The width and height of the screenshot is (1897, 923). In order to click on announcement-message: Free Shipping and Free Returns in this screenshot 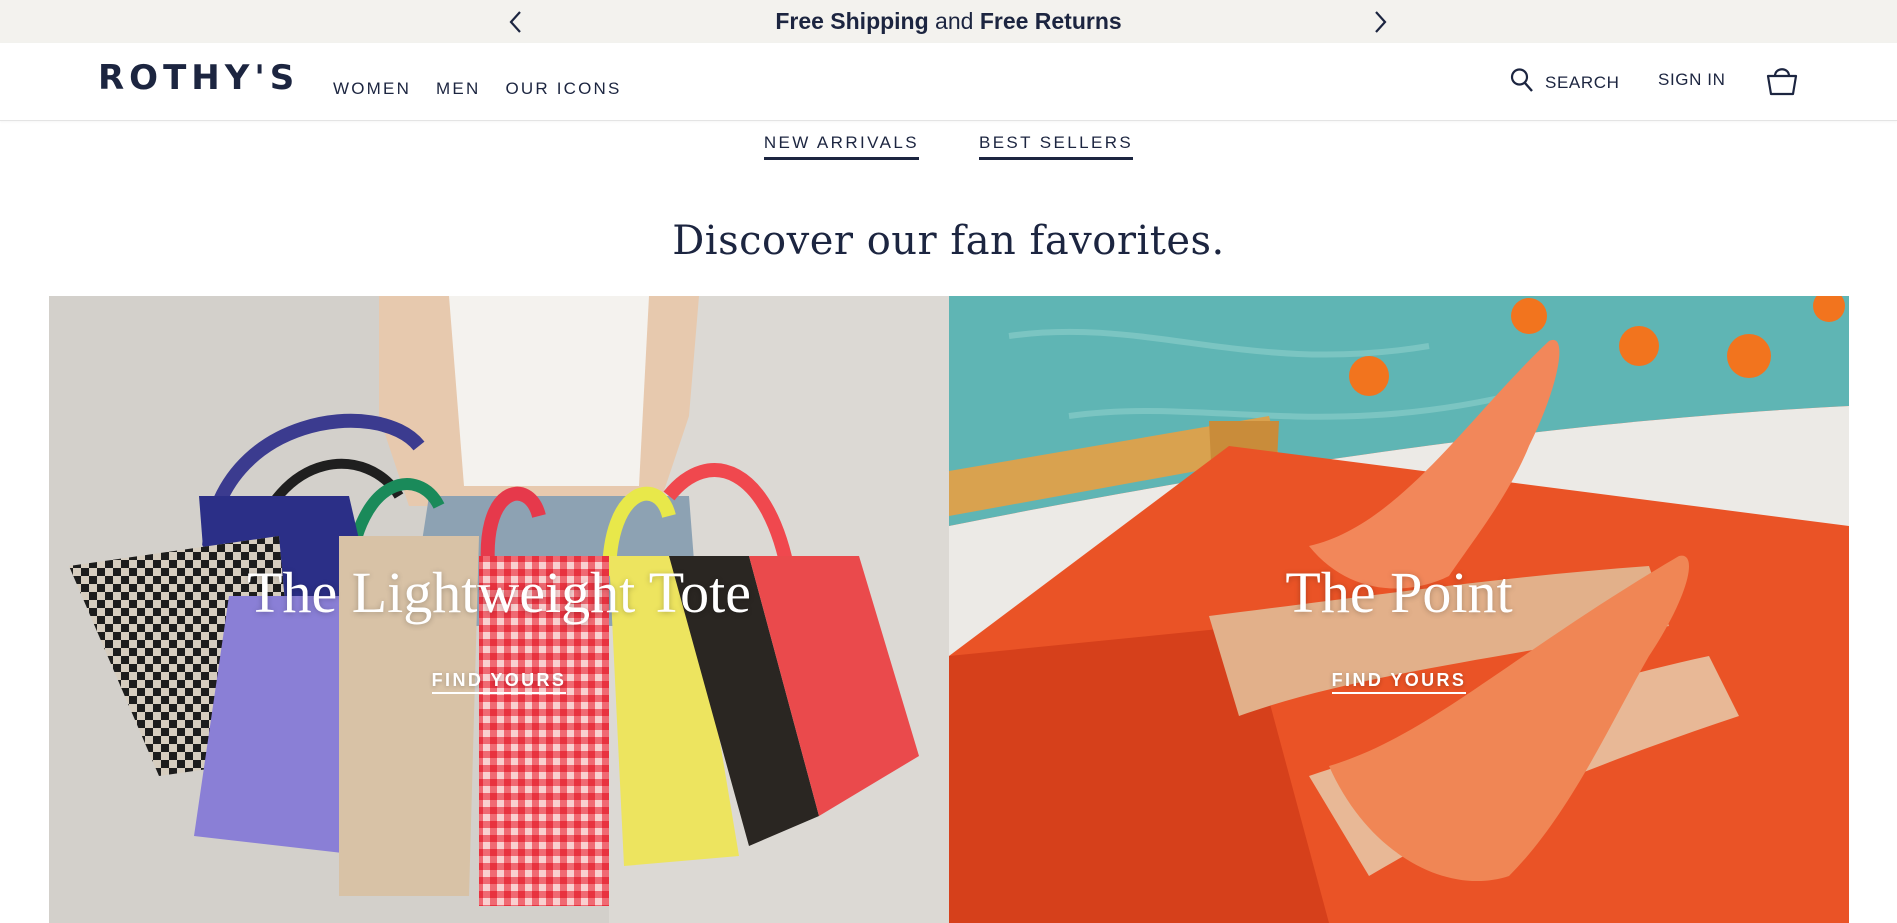, I will do `click(948, 21)`.